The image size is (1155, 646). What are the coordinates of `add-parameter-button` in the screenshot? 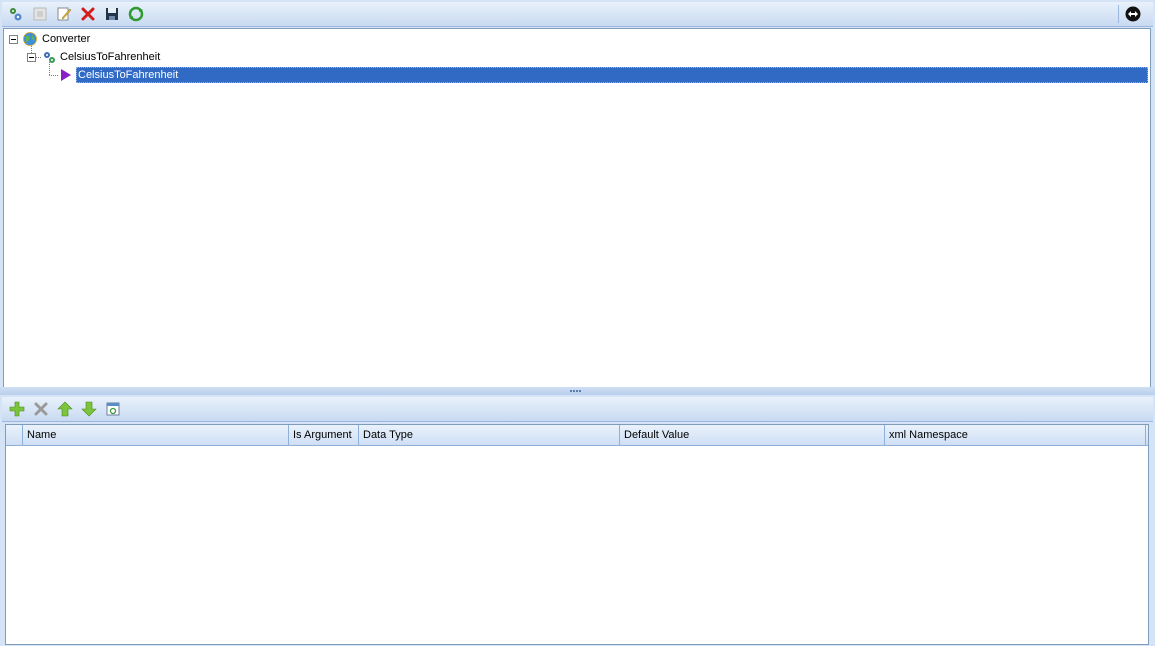 It's located at (17, 409).